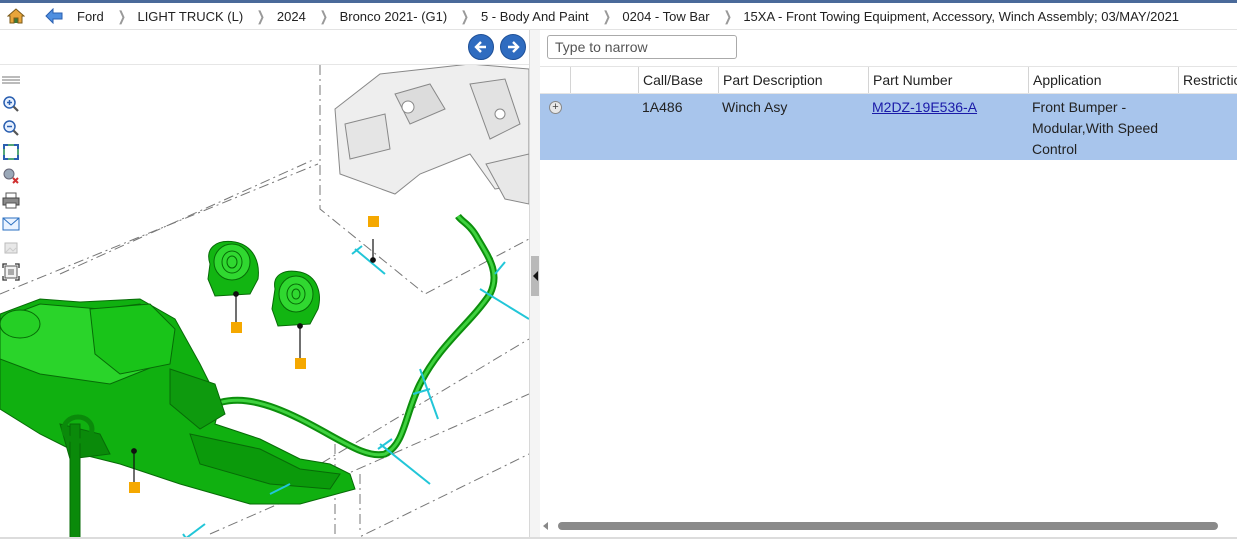 The height and width of the screenshot is (539, 1237). What do you see at coordinates (11, 272) in the screenshot?
I see `fullscreen-icon` at bounding box center [11, 272].